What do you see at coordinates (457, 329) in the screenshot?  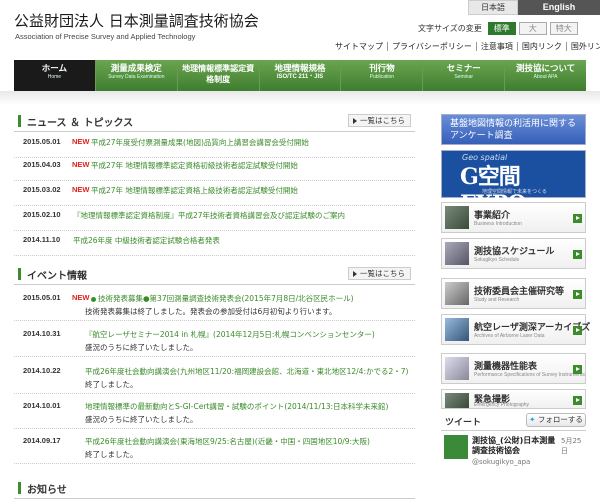 I see `laser-thumbnail` at bounding box center [457, 329].